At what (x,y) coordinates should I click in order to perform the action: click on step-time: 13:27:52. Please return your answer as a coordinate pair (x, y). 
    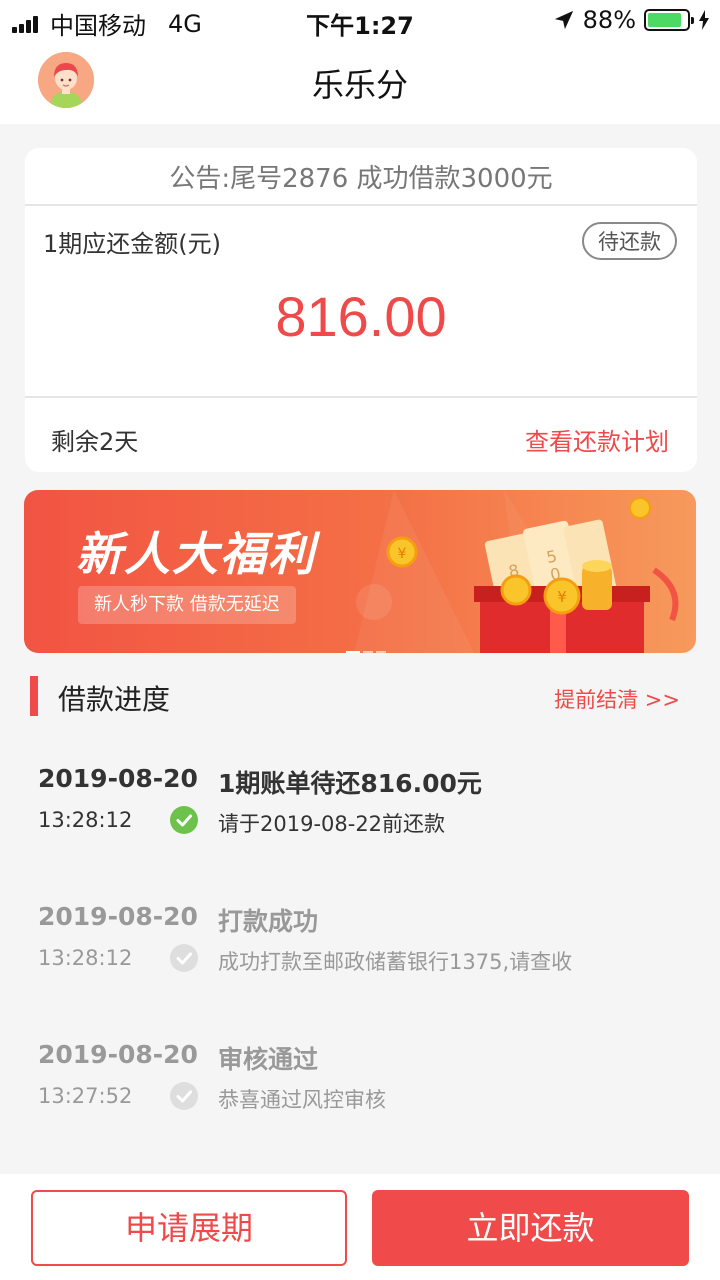
    Looking at the image, I should click on (85, 1096).